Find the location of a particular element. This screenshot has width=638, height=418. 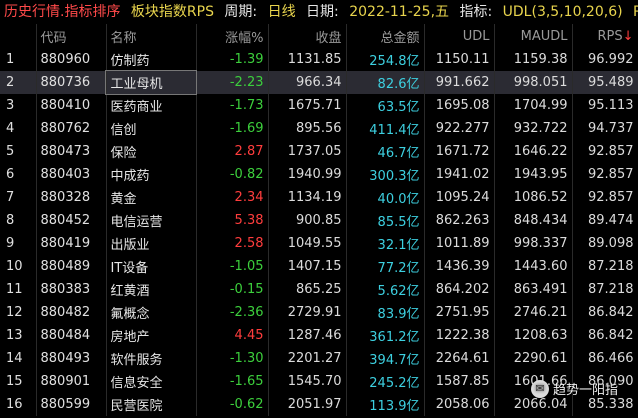

rps-value: 89.098 is located at coordinates (605, 243).